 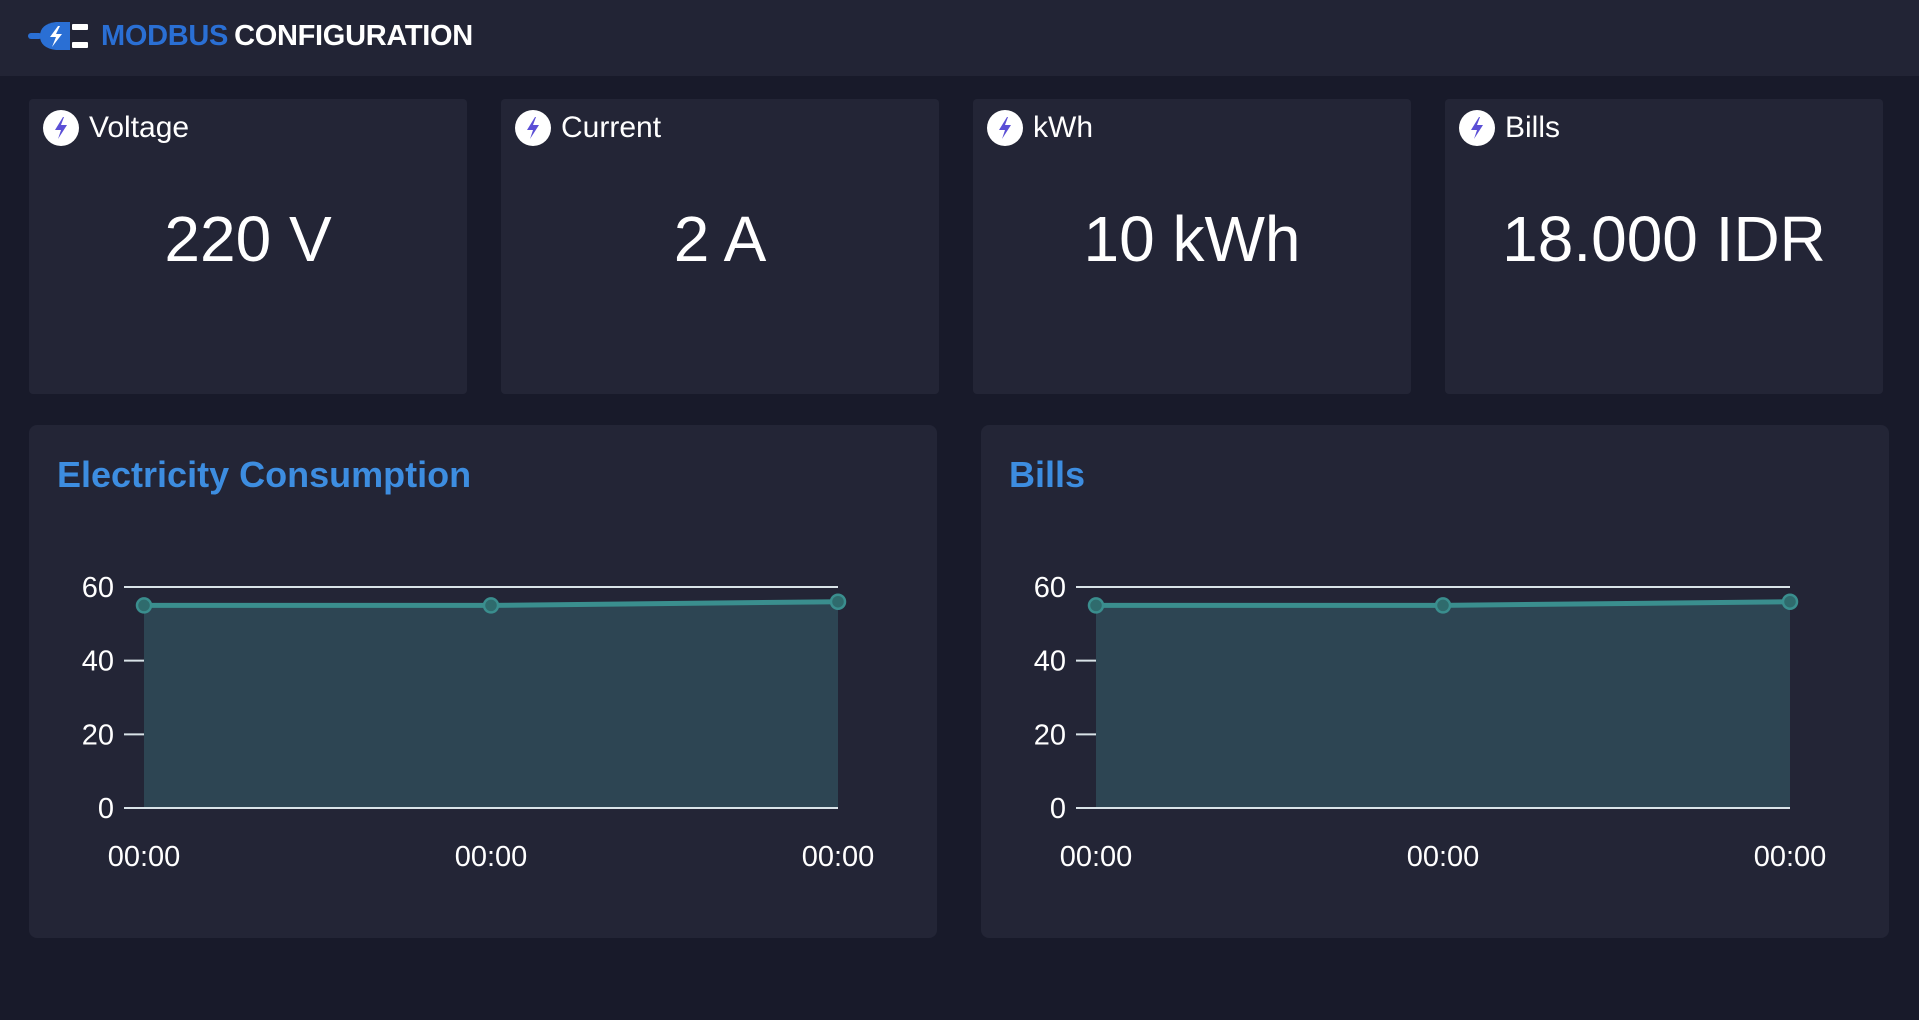 I want to click on current-card-header: Current, so click(x=588, y=128).